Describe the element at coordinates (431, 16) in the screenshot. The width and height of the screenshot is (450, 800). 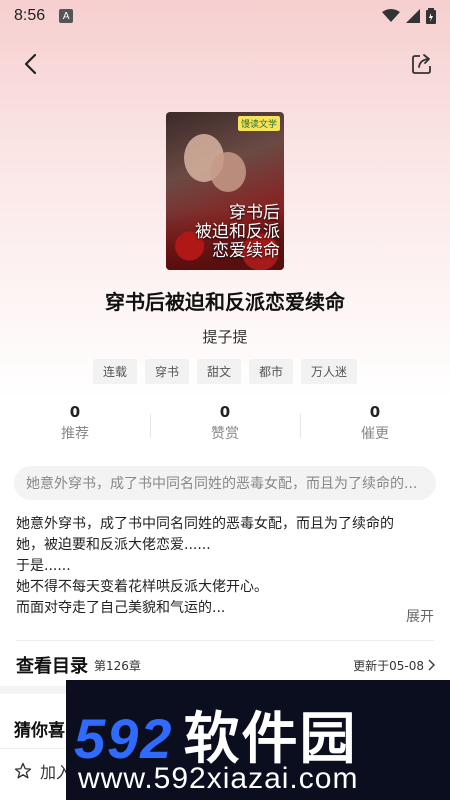
I see `battery-icon` at that location.